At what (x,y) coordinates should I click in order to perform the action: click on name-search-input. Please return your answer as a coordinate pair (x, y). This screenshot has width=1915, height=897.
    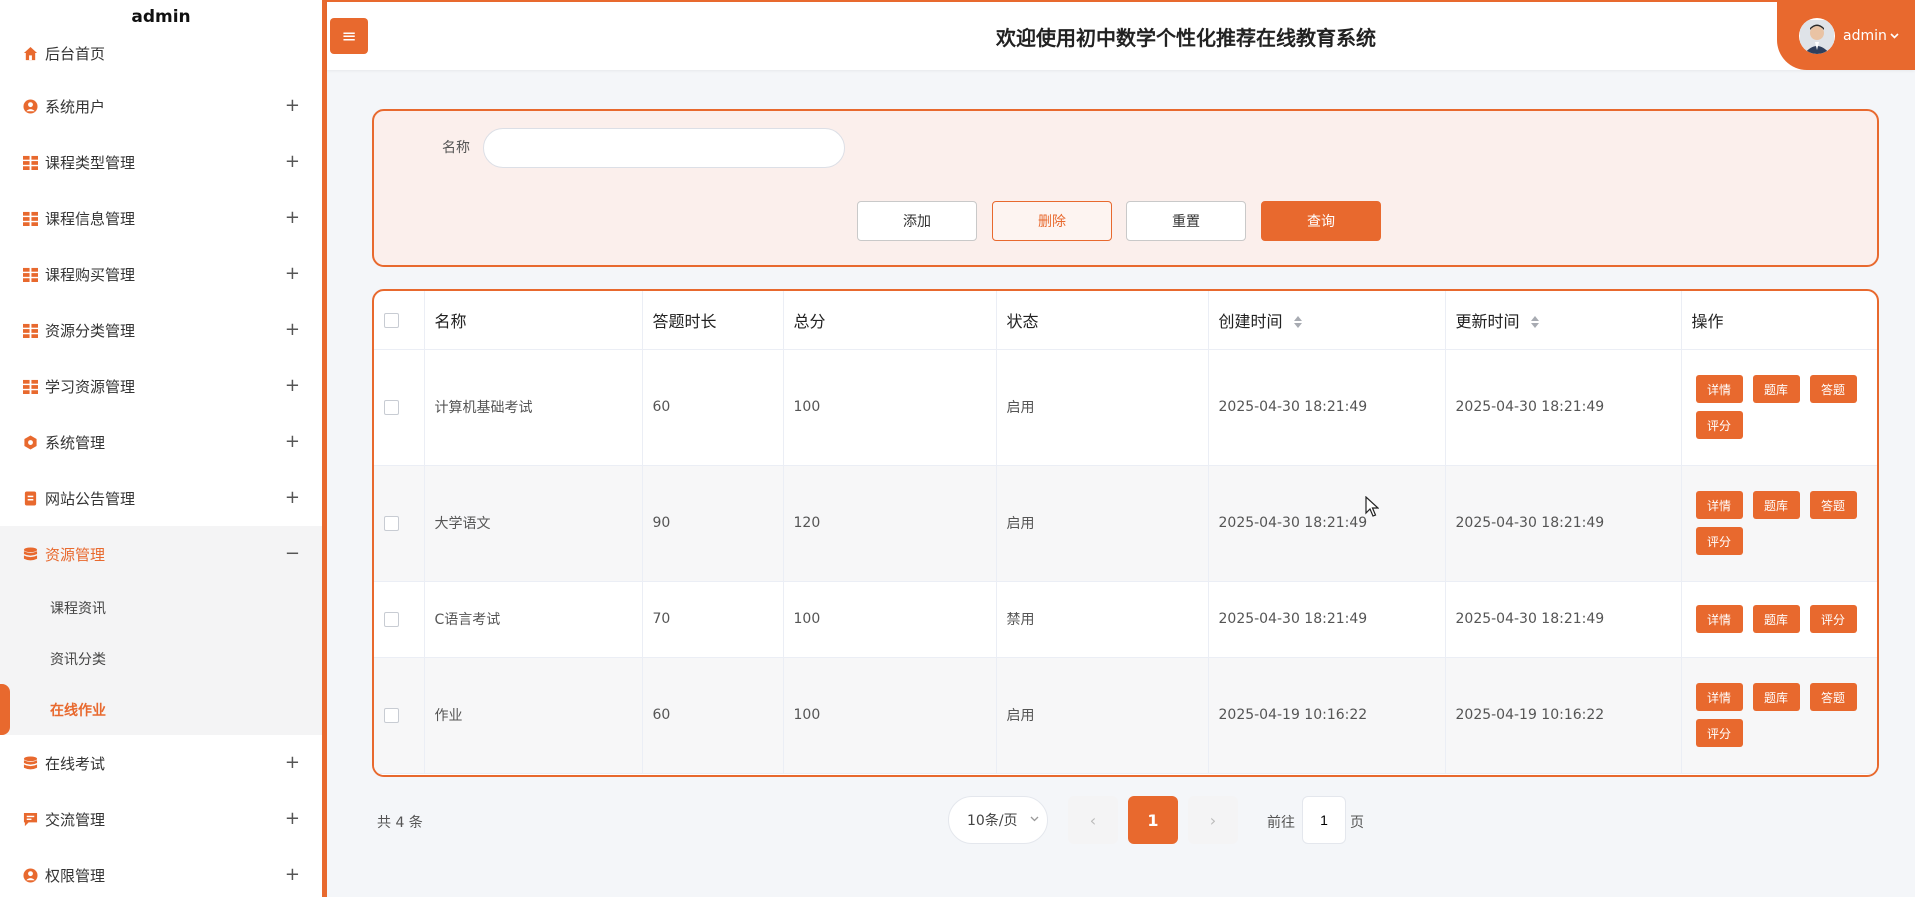
    Looking at the image, I should click on (664, 148).